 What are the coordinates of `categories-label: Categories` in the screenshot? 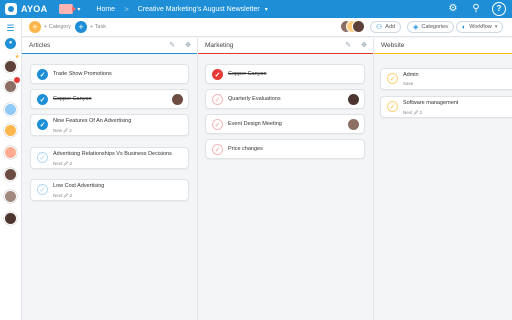 It's located at (434, 27).